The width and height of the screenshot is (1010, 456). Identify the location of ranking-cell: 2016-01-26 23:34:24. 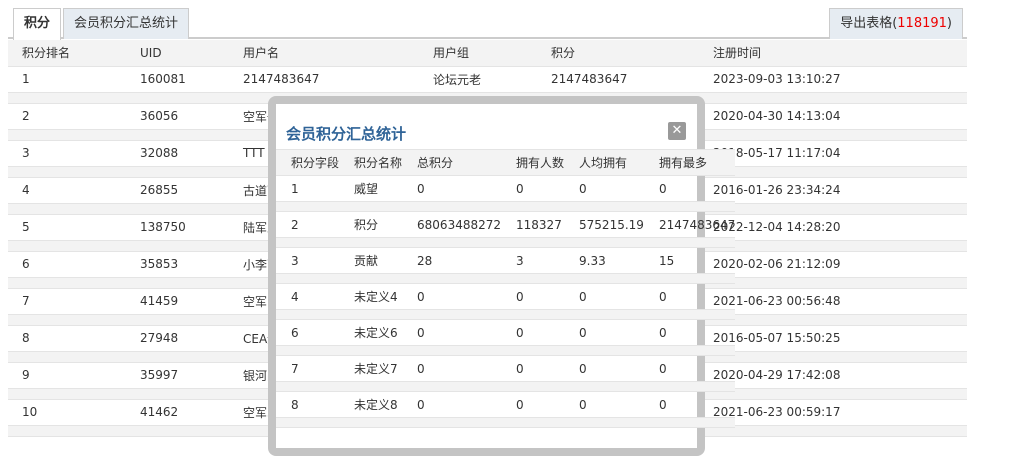
(833, 190).